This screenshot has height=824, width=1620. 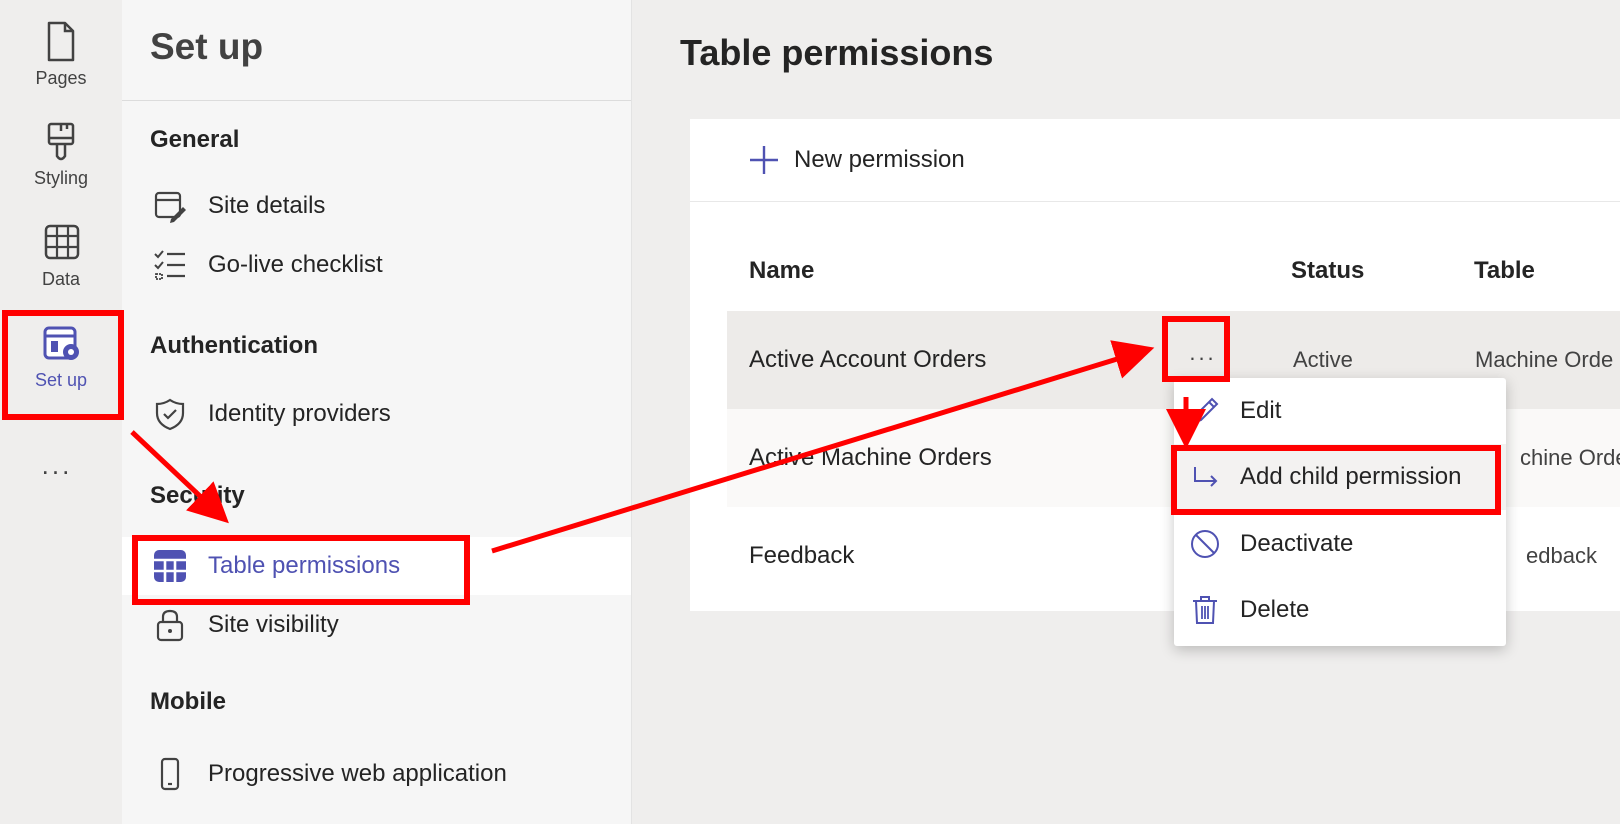 I want to click on checklist-icon, so click(x=170, y=265).